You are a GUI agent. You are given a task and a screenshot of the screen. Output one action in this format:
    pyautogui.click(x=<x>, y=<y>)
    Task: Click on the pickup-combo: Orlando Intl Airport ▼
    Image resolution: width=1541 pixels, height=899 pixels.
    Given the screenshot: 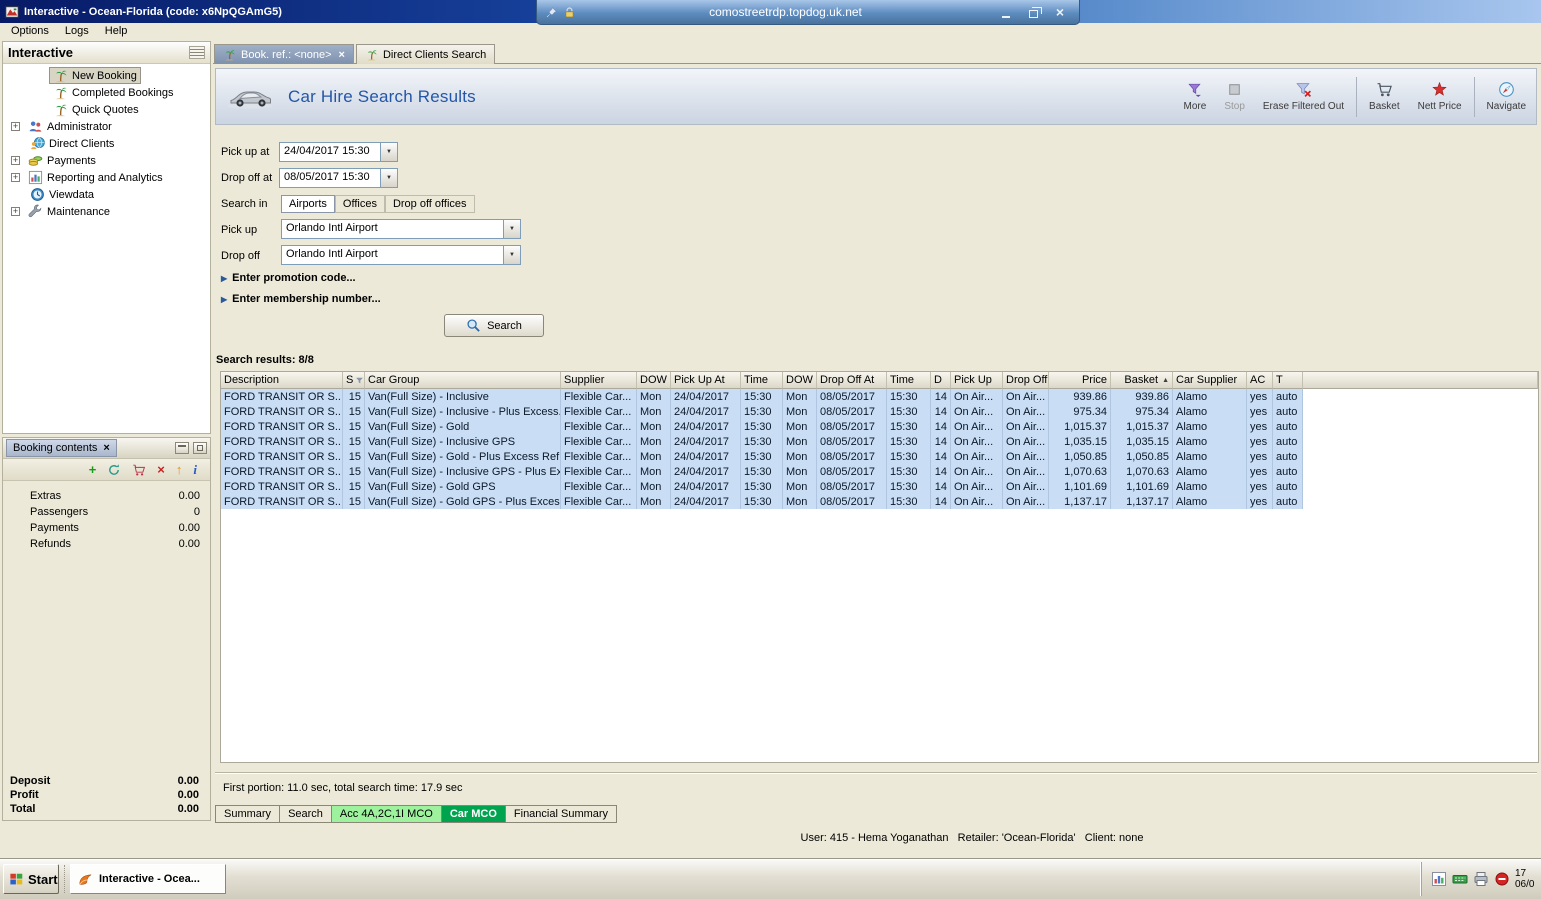 What is the action you would take?
    pyautogui.click(x=401, y=229)
    